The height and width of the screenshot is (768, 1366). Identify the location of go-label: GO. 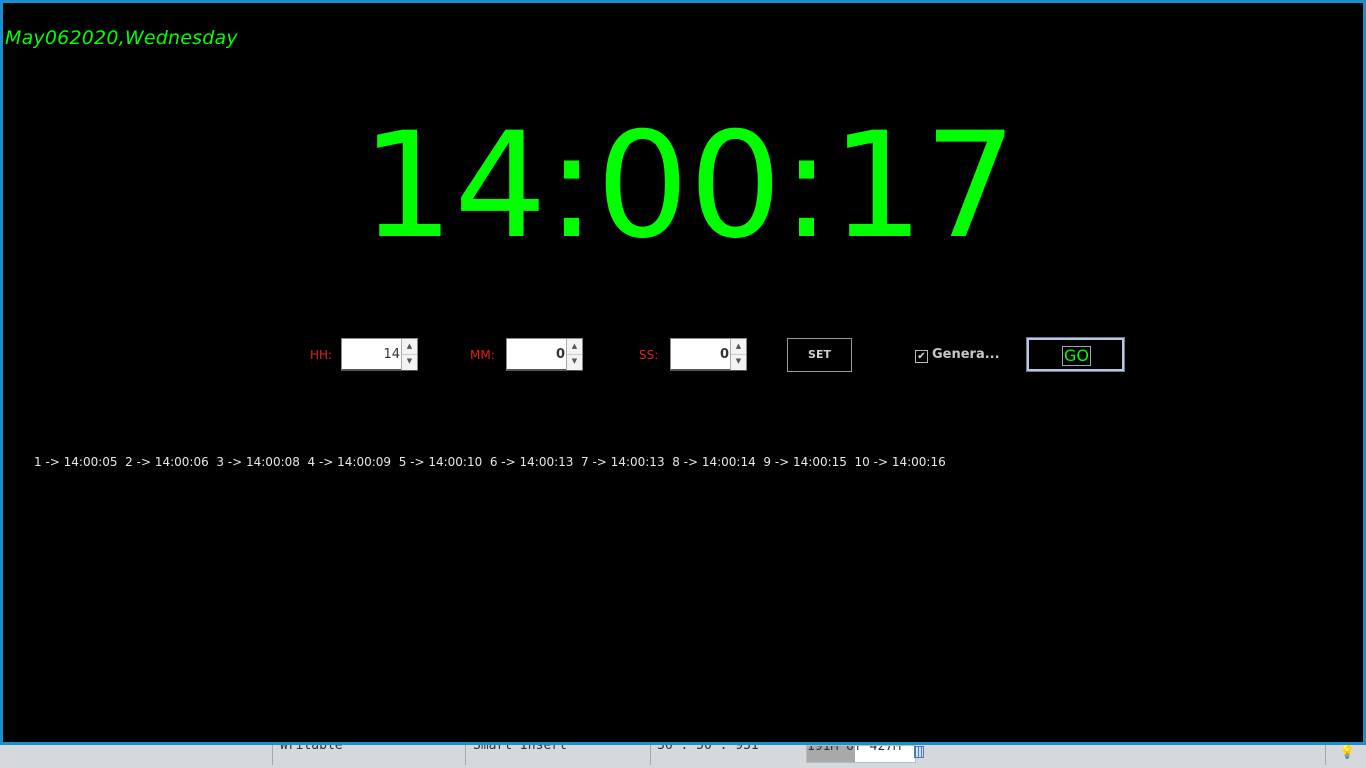
(1076, 356).